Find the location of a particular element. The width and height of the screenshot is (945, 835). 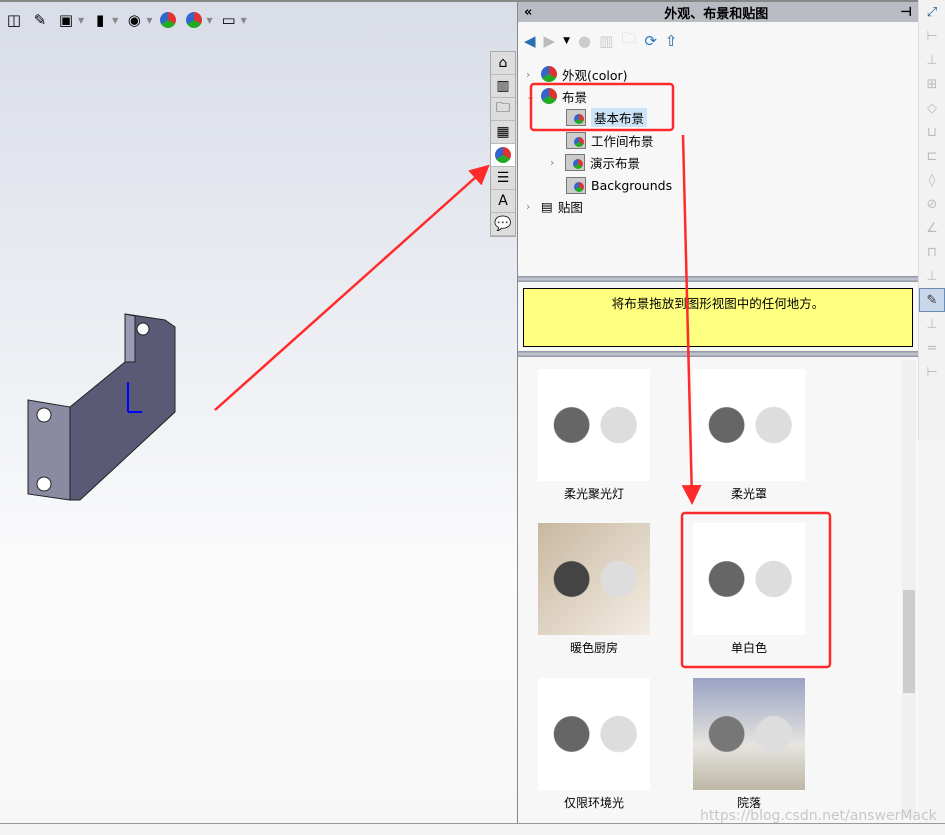

angle-dimension-icon: ∠ is located at coordinates (932, 228).